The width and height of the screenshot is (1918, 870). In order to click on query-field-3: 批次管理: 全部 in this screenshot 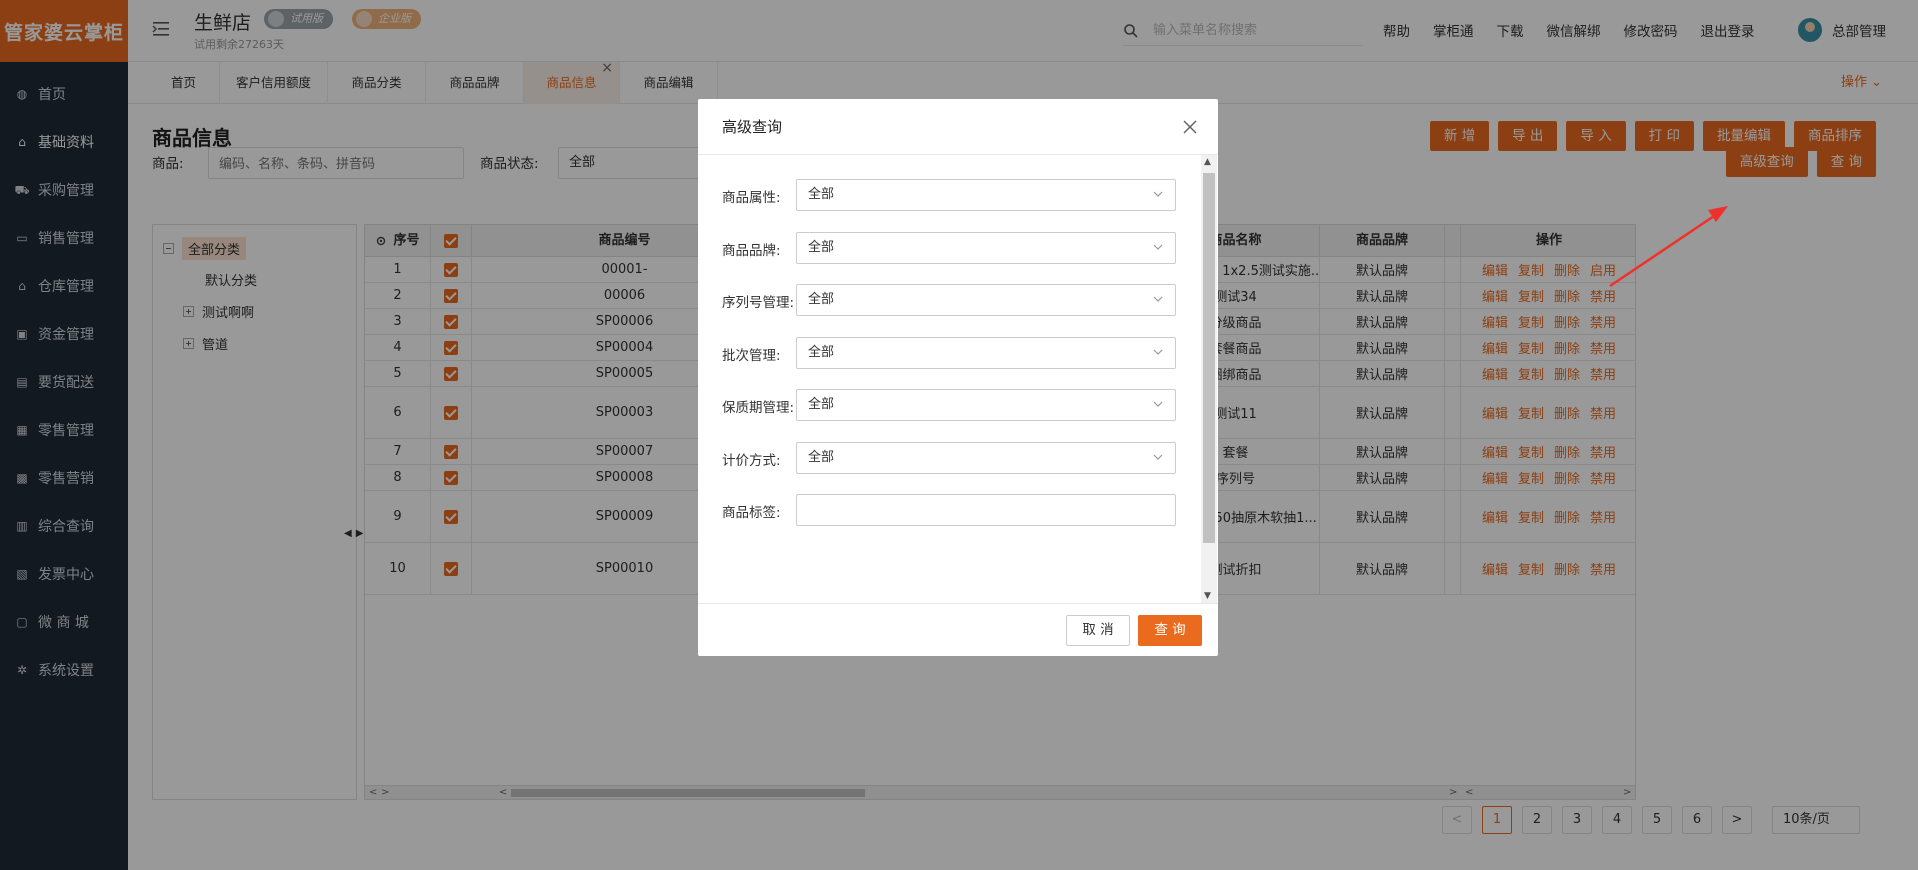, I will do `click(952, 352)`.